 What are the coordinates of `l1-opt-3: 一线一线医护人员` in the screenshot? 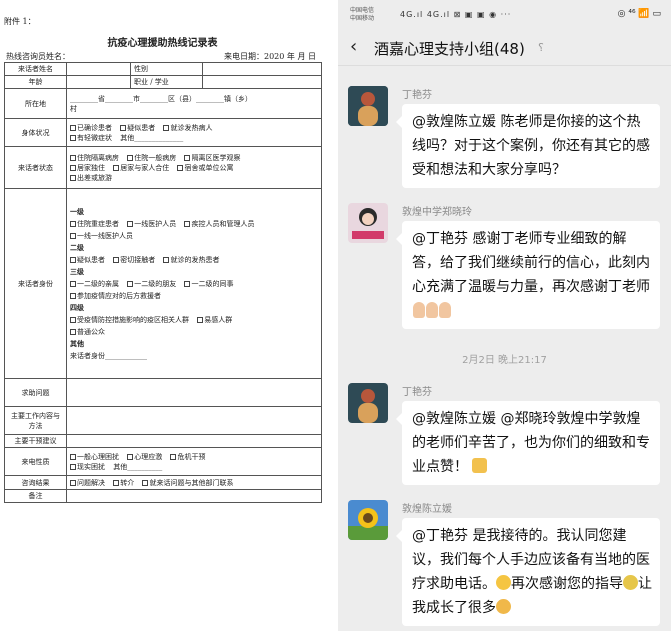 It's located at (101, 236).